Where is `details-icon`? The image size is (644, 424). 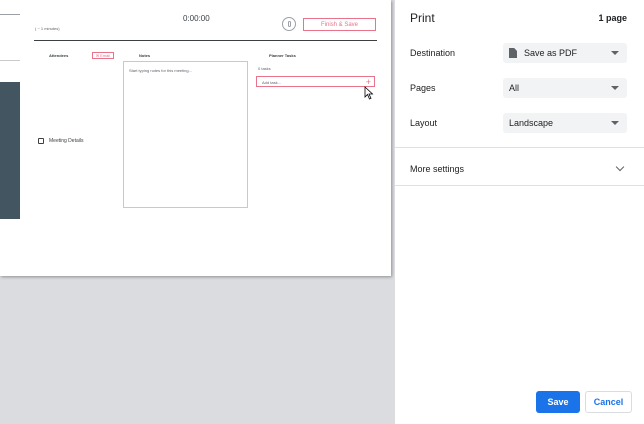
details-icon is located at coordinates (41, 141).